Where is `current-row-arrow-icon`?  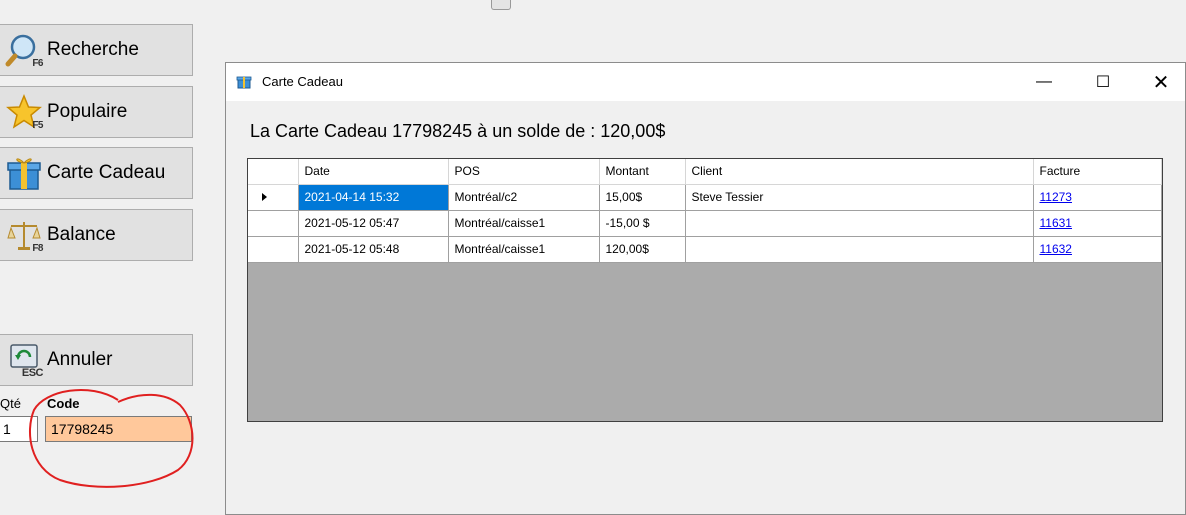 current-row-arrow-icon is located at coordinates (264, 197).